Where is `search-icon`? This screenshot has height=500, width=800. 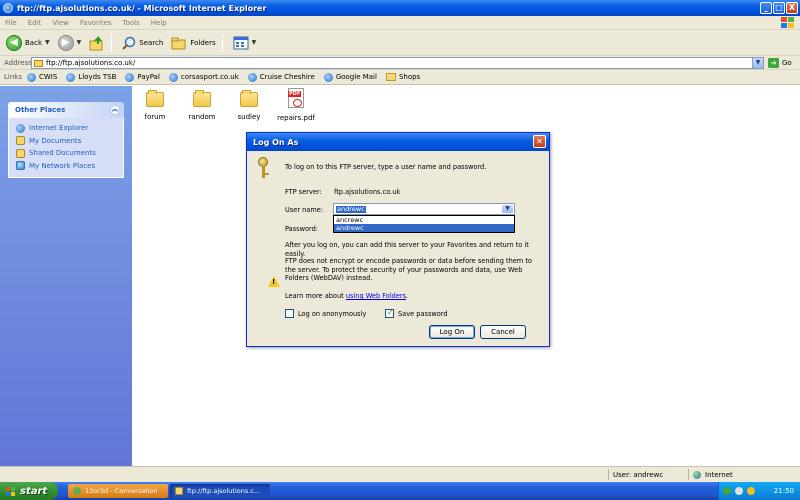
search-icon is located at coordinates (129, 43).